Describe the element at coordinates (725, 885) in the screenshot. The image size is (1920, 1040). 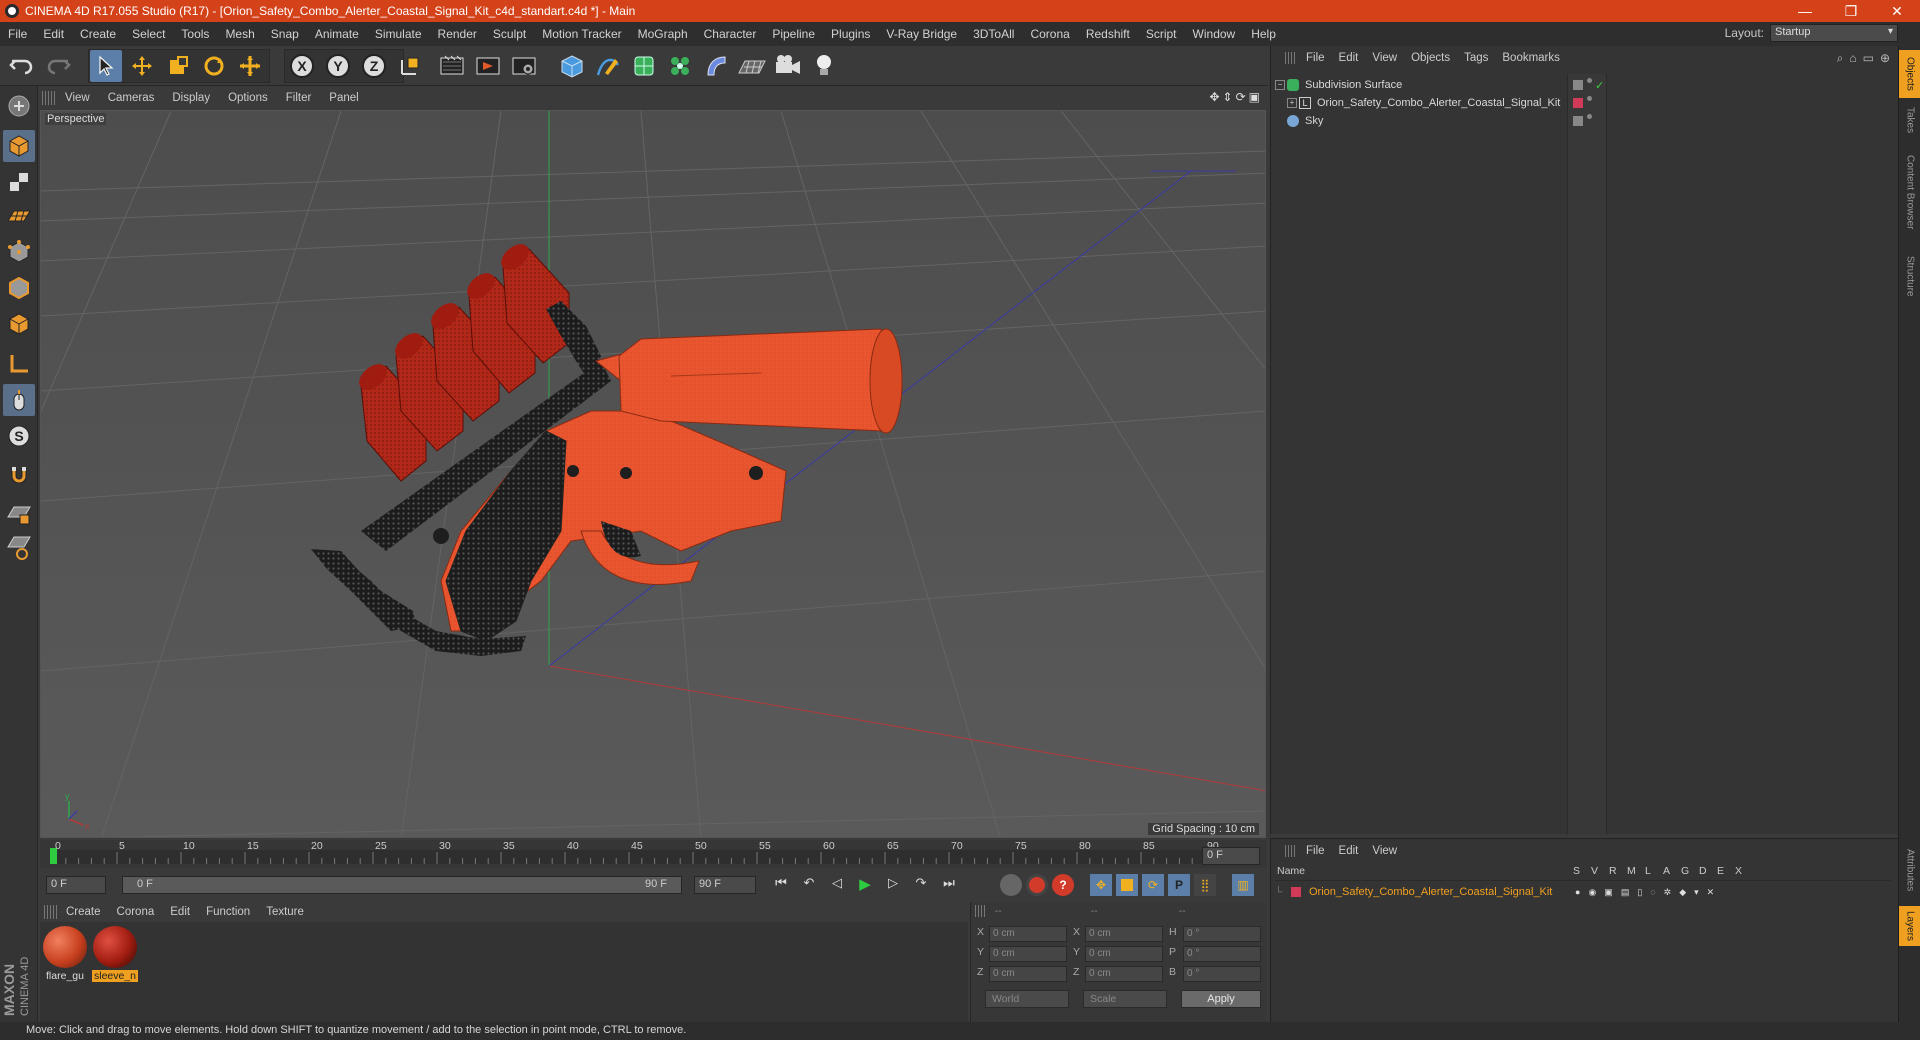
I see `end-frame-field: 90 F` at that location.